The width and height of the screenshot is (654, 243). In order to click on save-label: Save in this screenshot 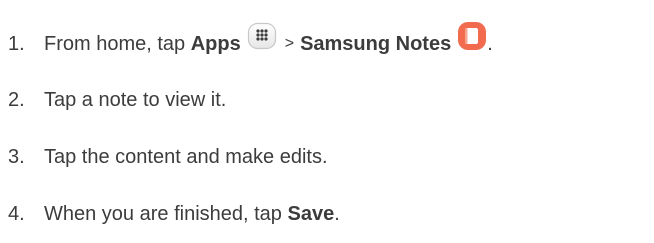, I will do `click(311, 213)`.